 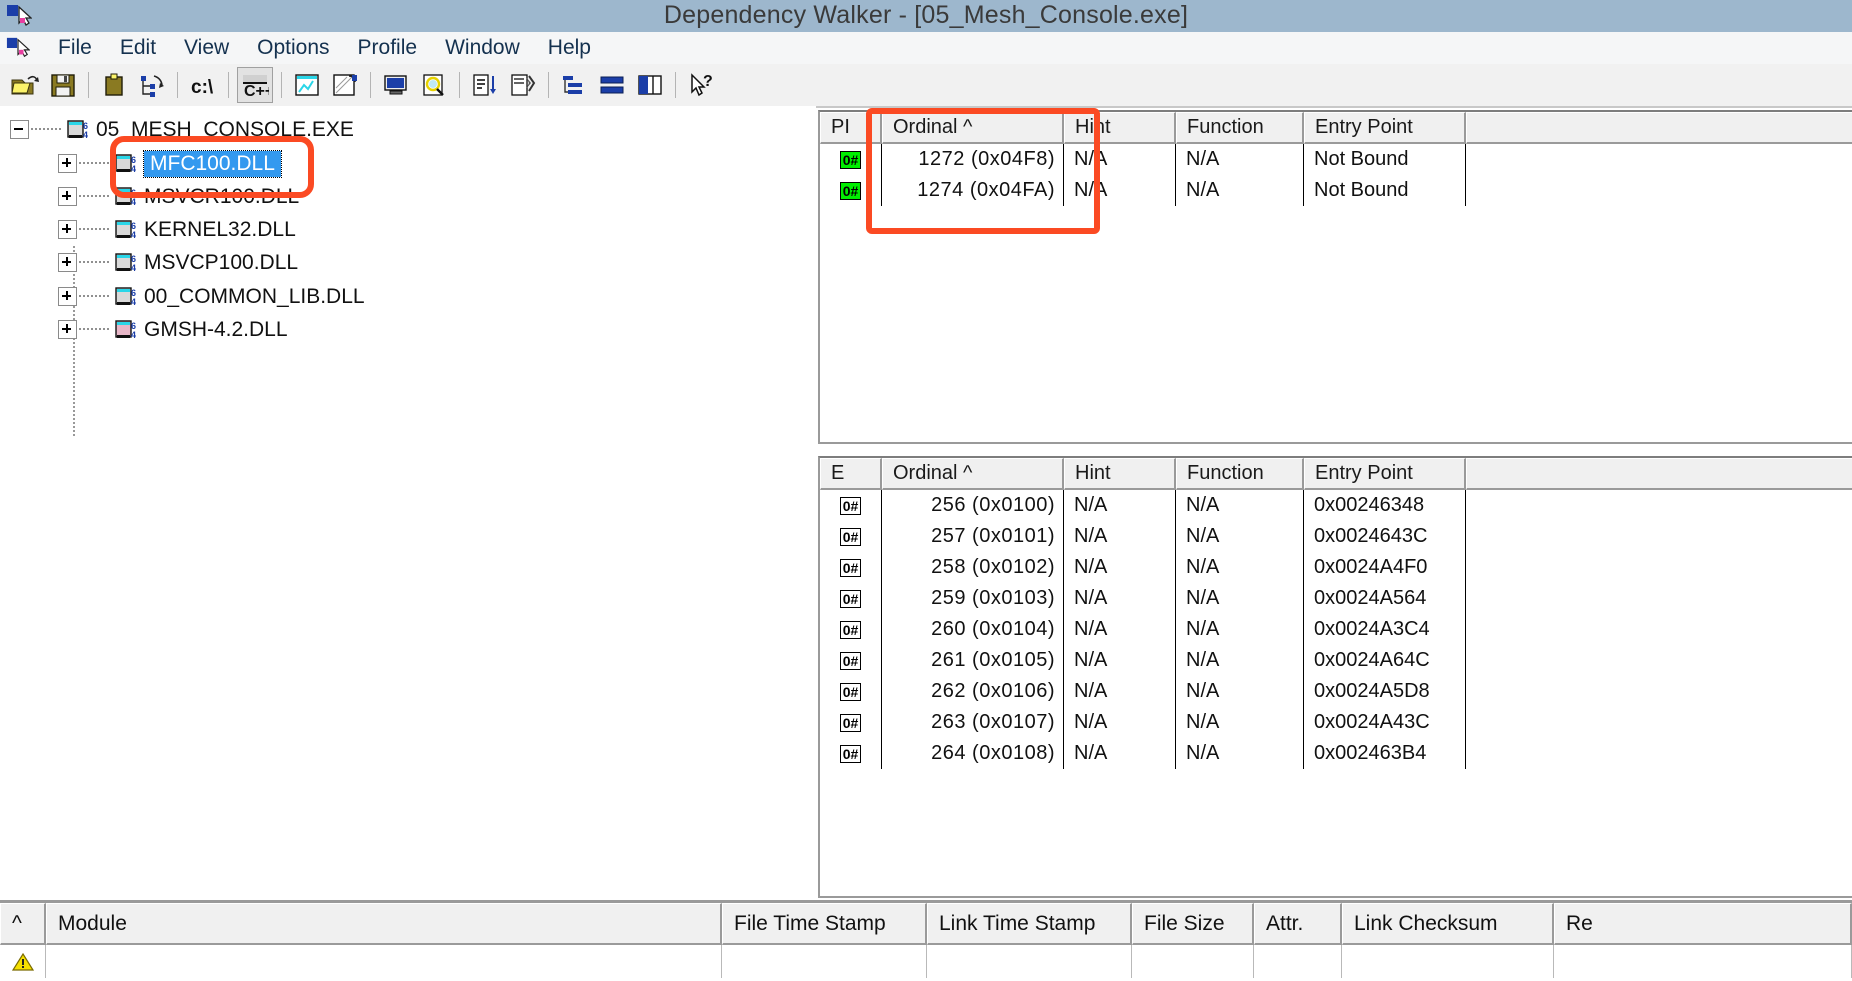 What do you see at coordinates (1448, 924) in the screenshot?
I see `column-header-link-checksum: Link Checksum` at bounding box center [1448, 924].